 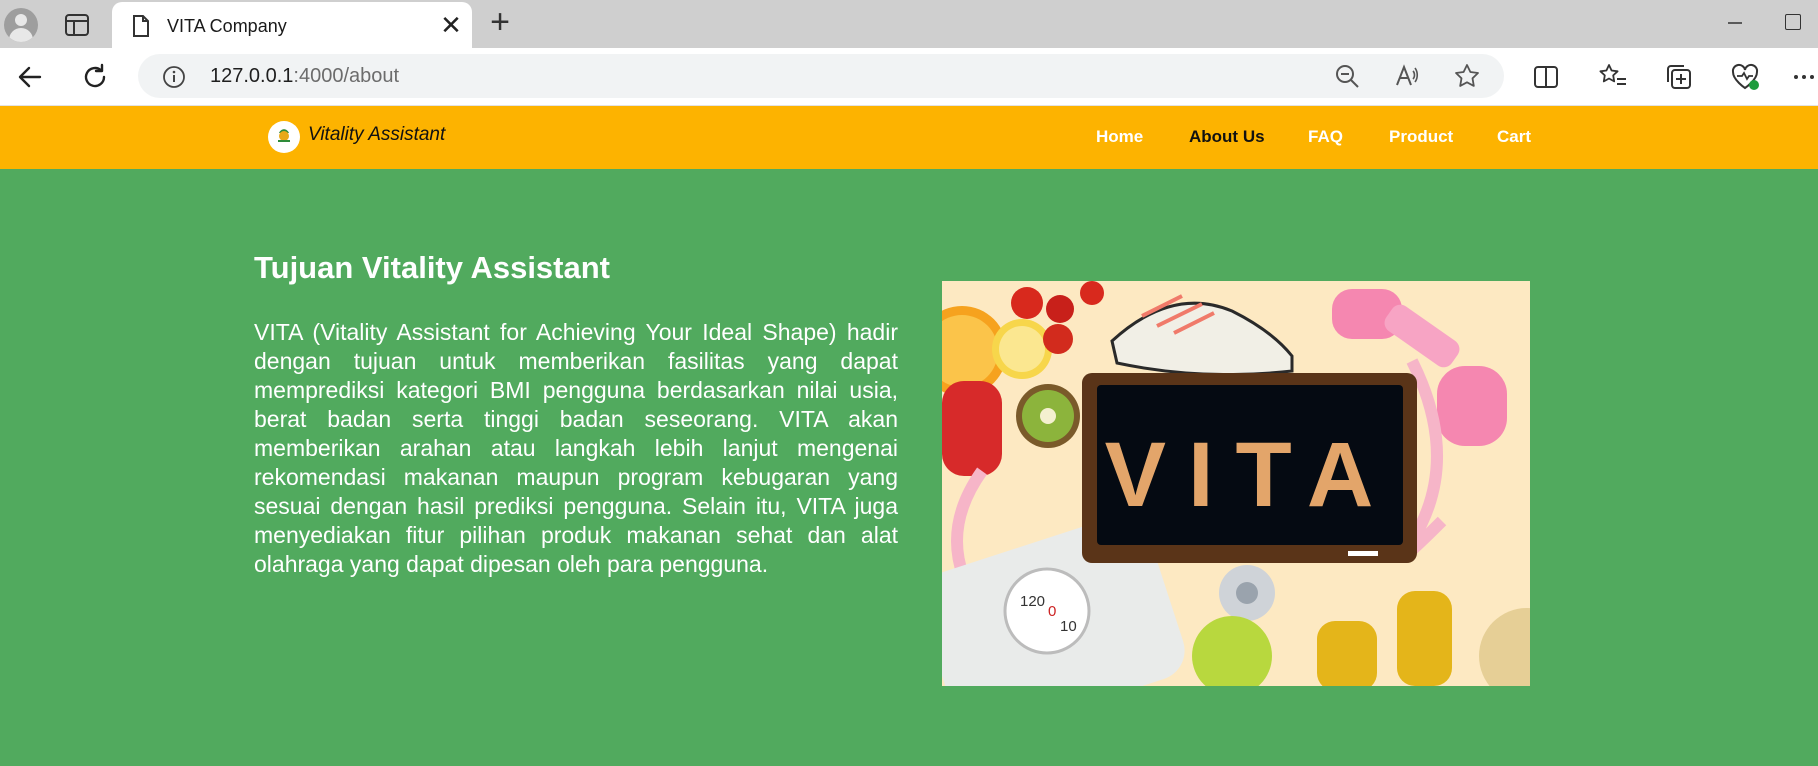 I want to click on browser-toolbar: 127.0.0.1:4000/about, so click(x=909, y=77).